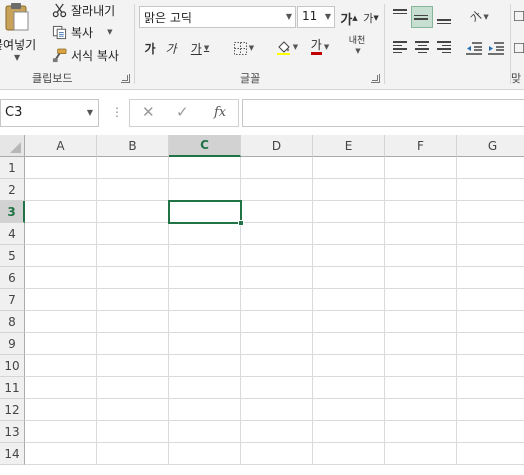 The width and height of the screenshot is (524, 475). I want to click on cell-a2, so click(61, 190).